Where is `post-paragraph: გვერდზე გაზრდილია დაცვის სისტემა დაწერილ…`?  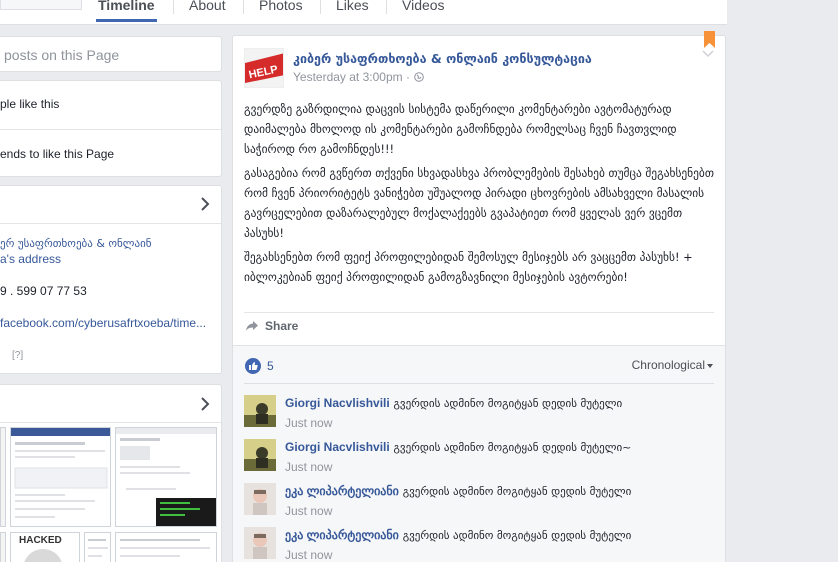 post-paragraph: გვერდზე გაზრდილია დაცვის სისტემა დაწერილ… is located at coordinates (460, 129).